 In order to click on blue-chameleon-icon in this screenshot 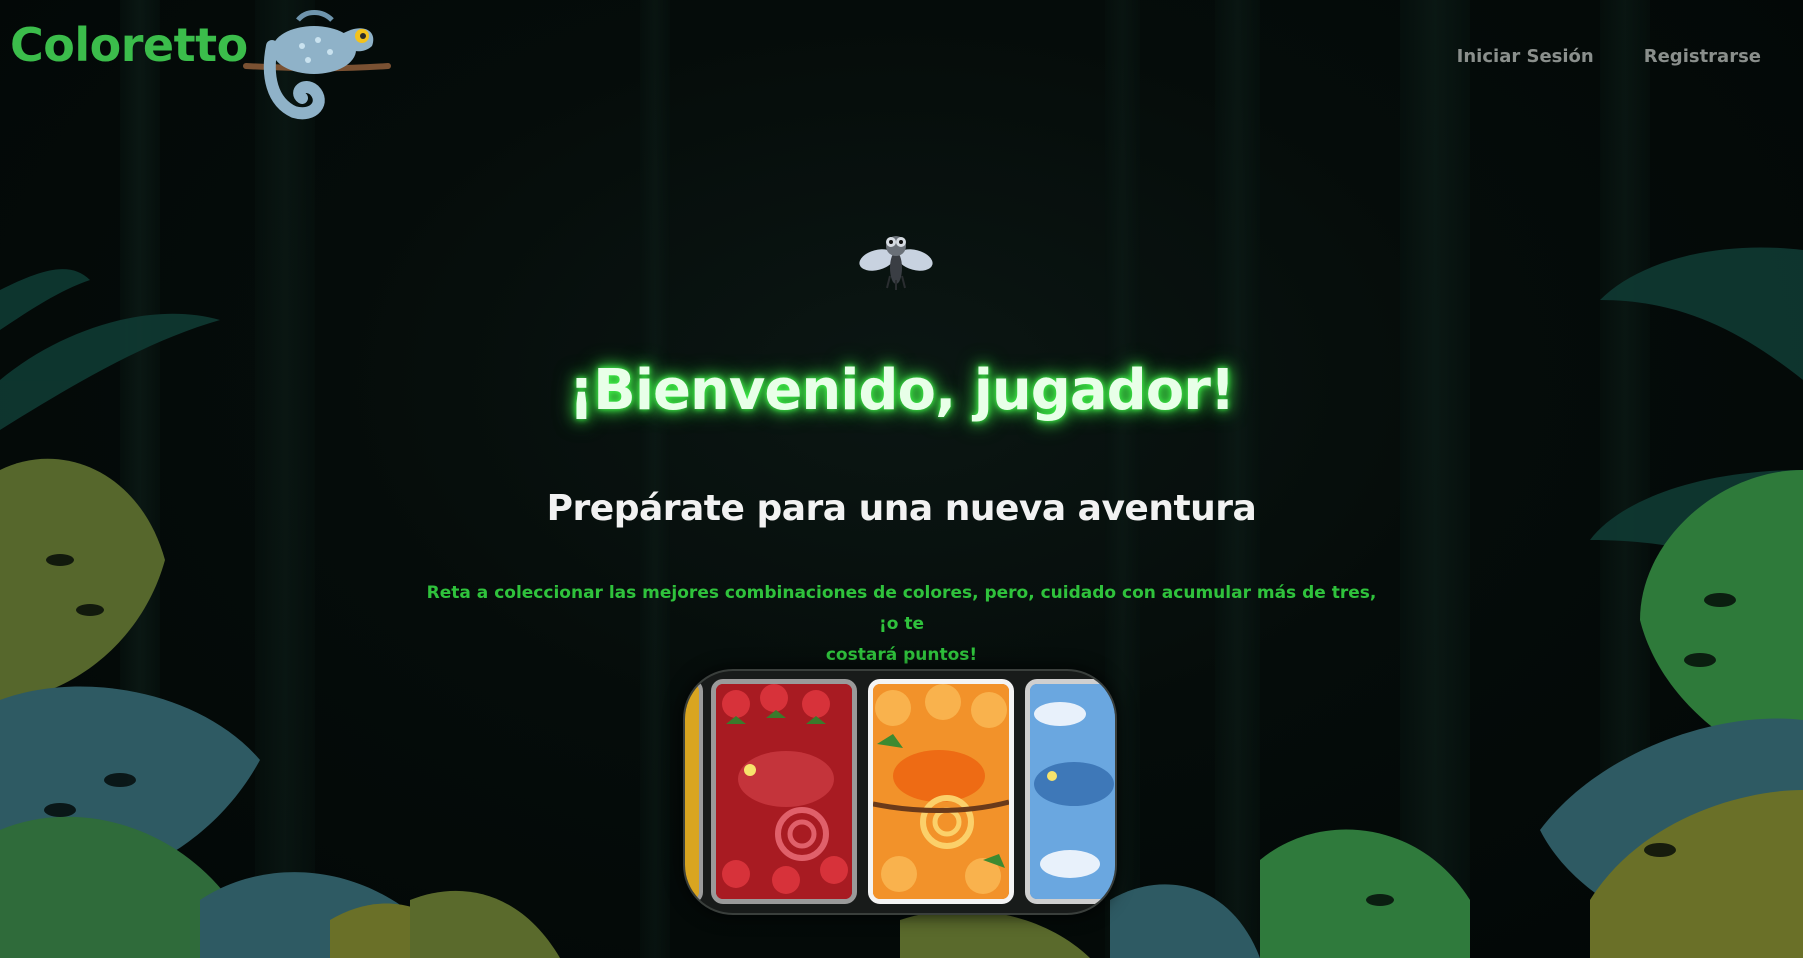, I will do `click(1072, 791)`.